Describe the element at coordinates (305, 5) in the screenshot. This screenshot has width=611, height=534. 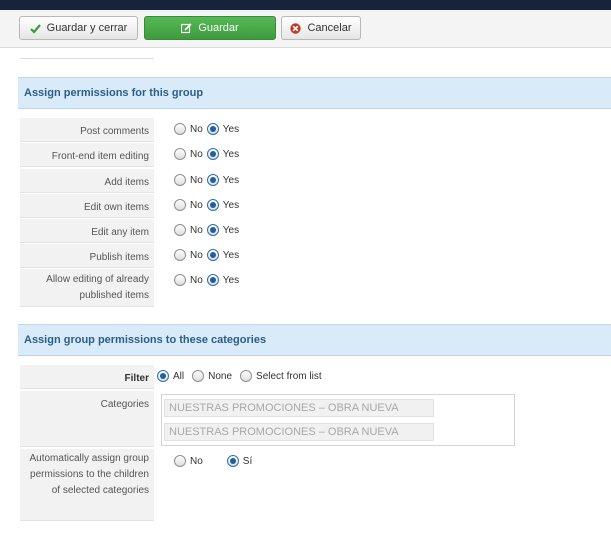
I see `admin-top-bar` at that location.